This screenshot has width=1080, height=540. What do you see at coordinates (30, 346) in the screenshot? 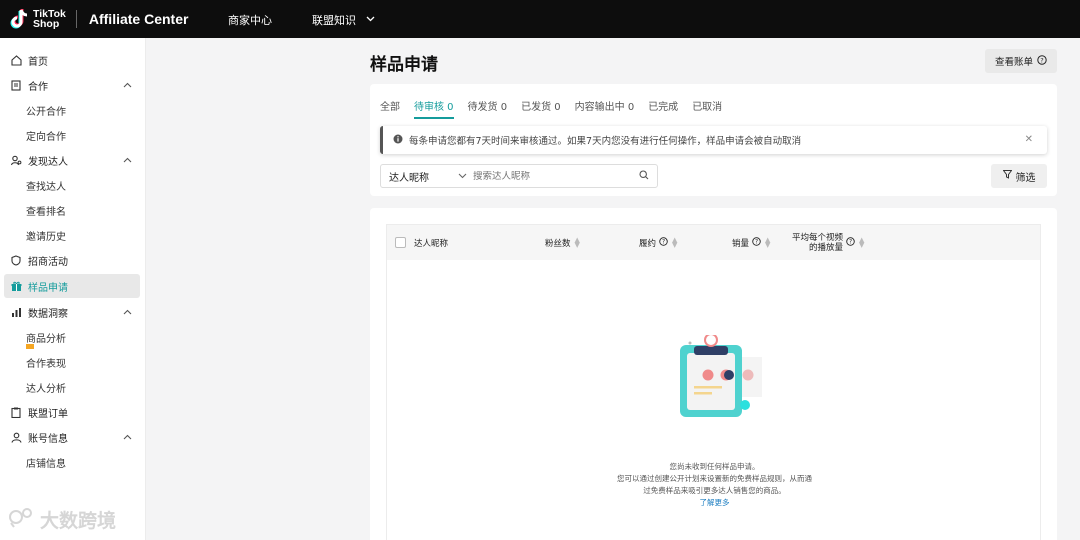
I see `new-badge-icon` at bounding box center [30, 346].